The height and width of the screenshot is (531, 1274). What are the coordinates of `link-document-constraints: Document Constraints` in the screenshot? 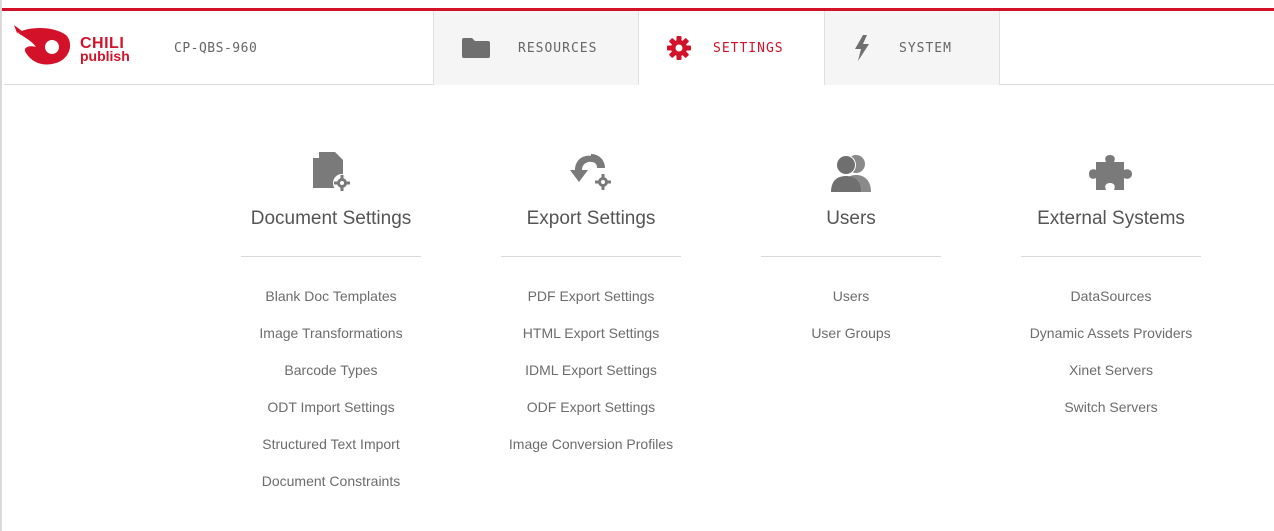 It's located at (331, 490).